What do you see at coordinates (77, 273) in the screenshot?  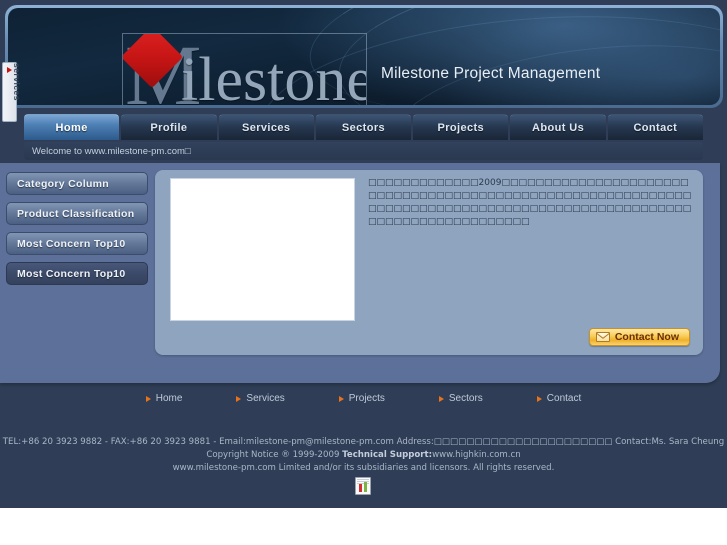 I see `sidebar-item-most-concern-top10-b: Most Concern Top10` at bounding box center [77, 273].